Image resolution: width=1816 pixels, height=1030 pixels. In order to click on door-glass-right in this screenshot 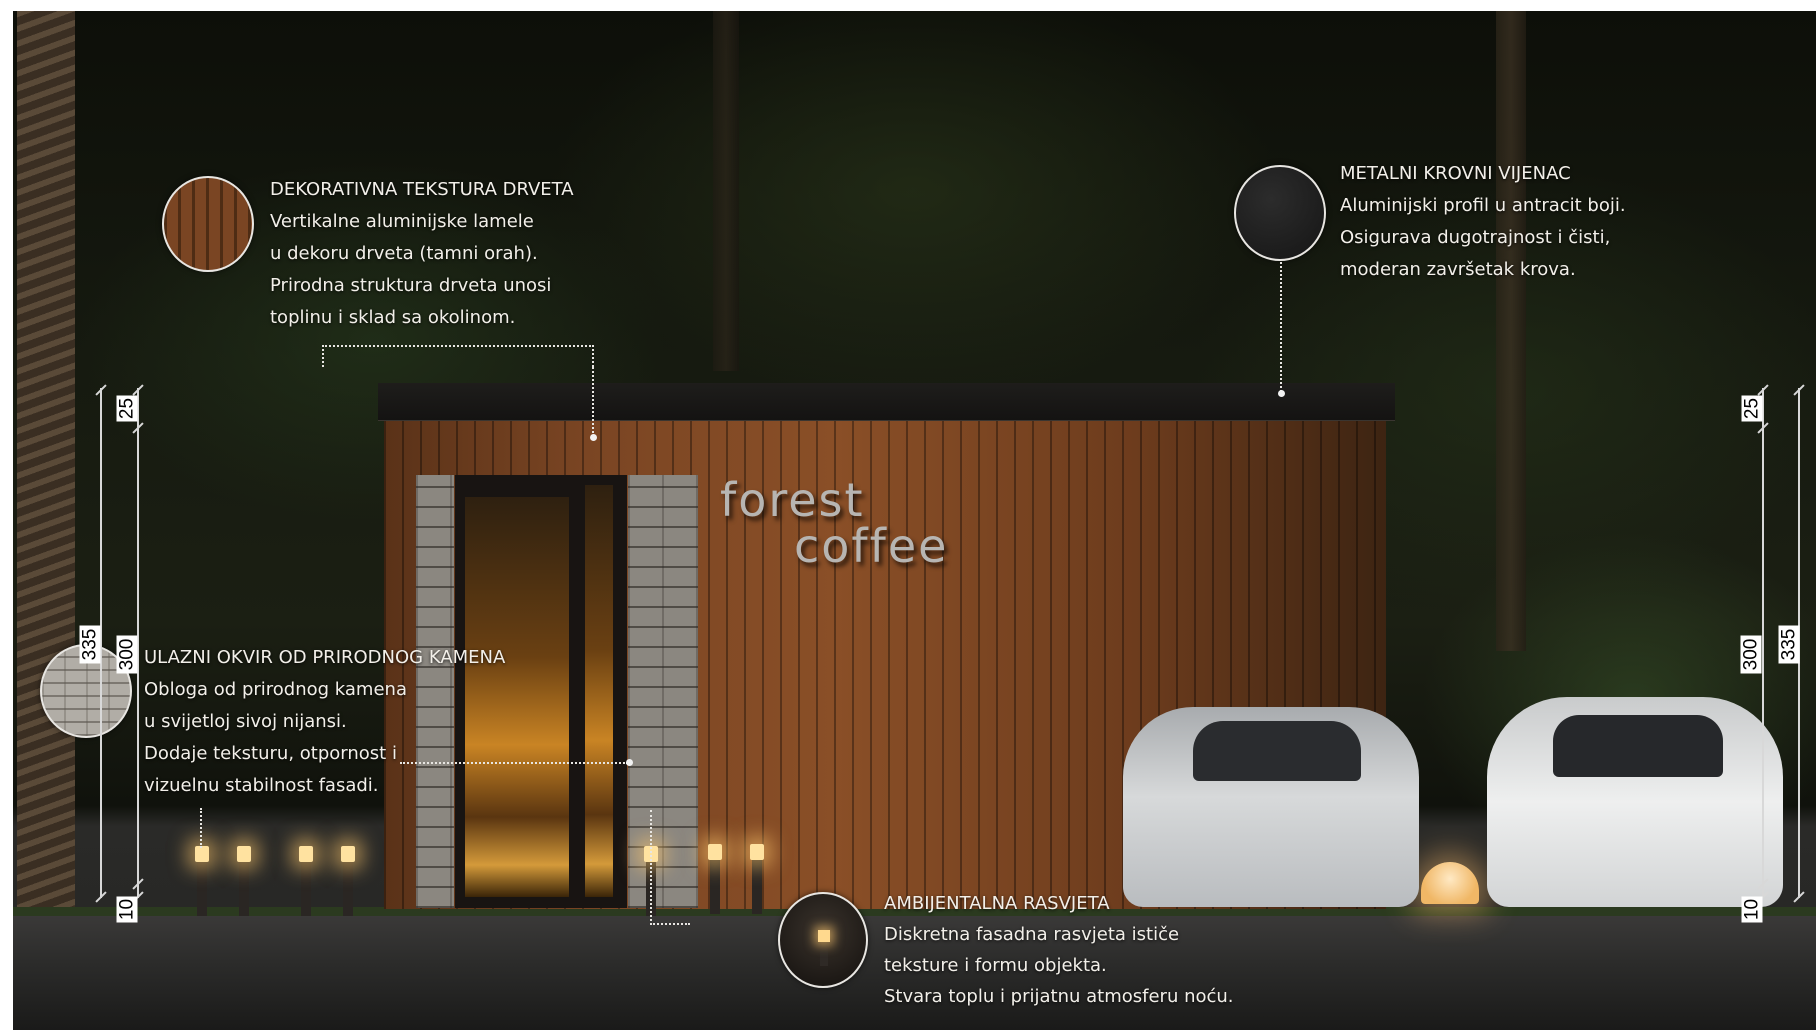, I will do `click(599, 691)`.